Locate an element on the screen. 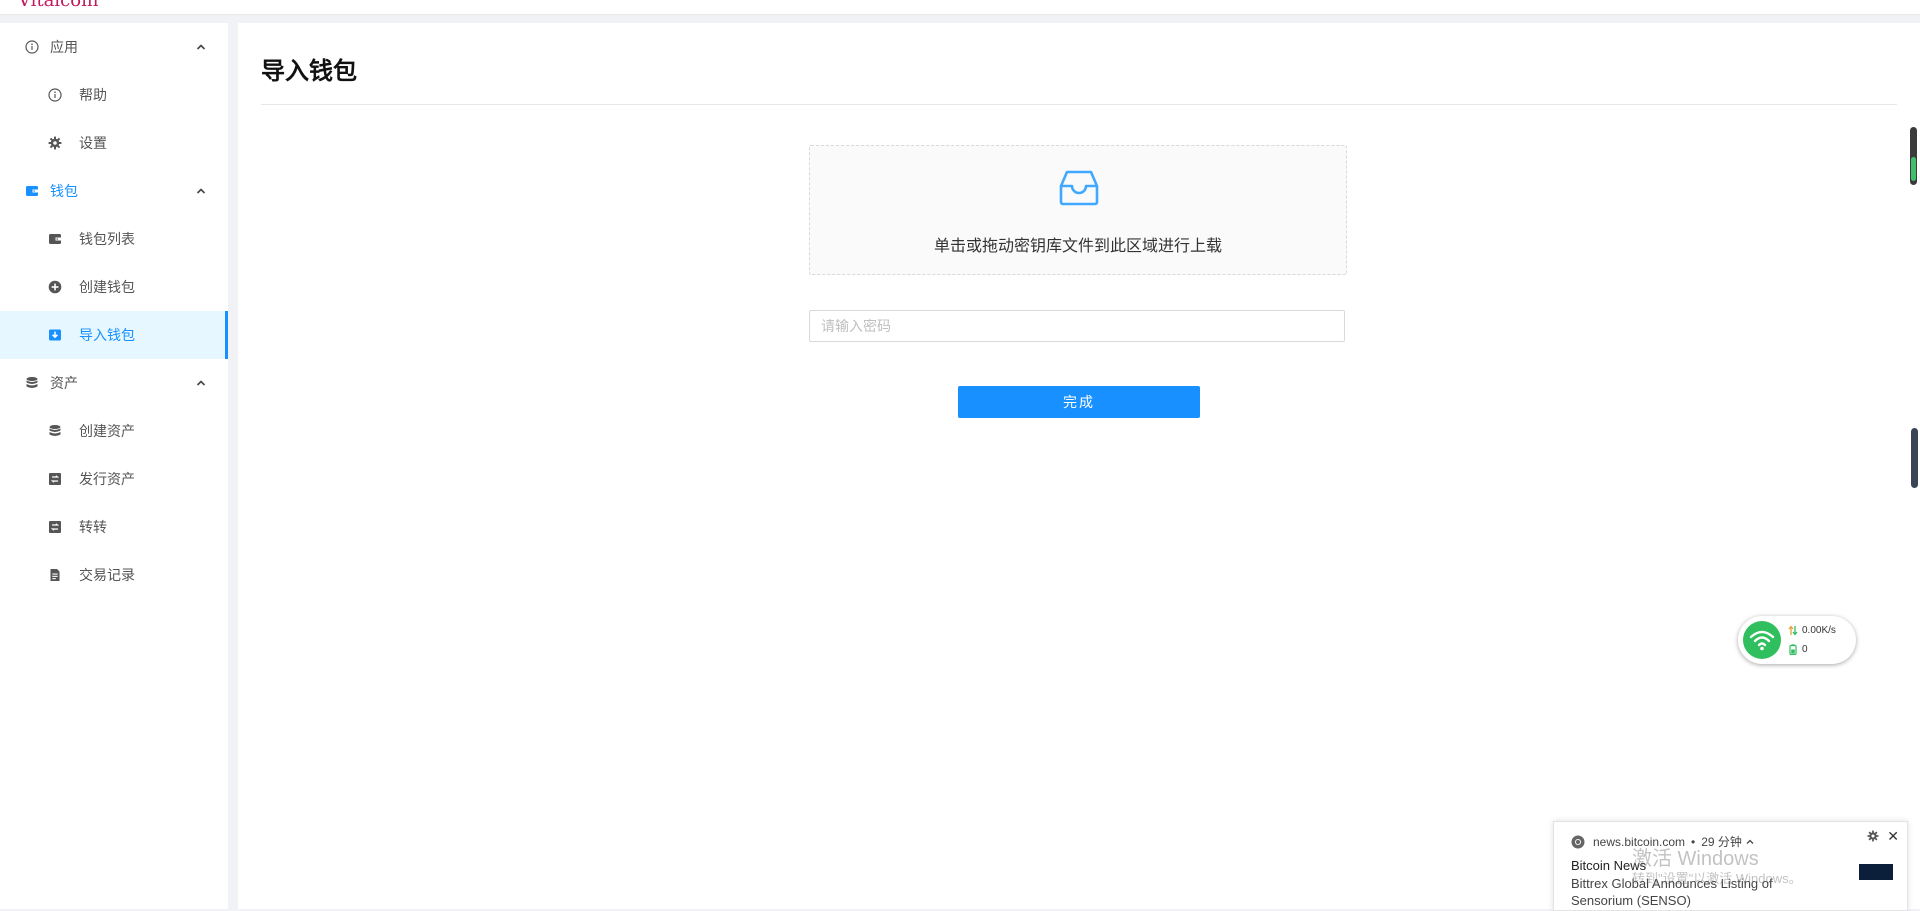  plus-circle-icon is located at coordinates (55, 287).